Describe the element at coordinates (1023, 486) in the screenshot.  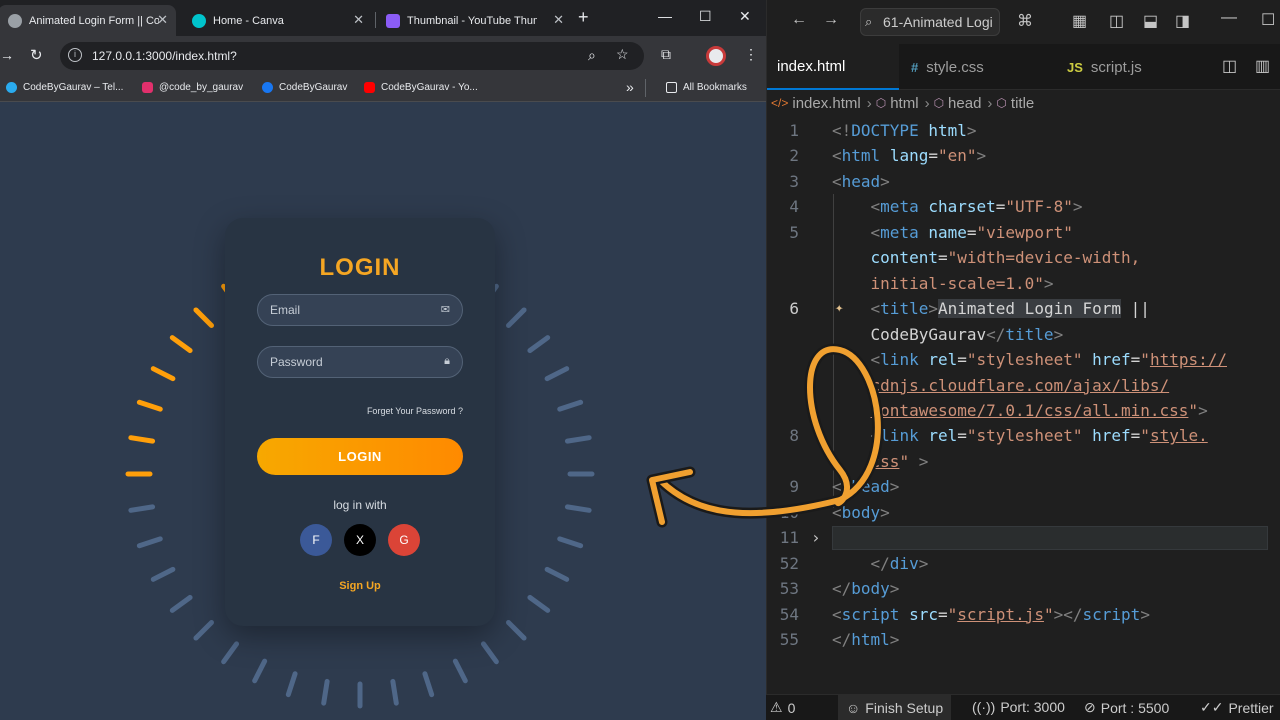
I see `code-line: 9 </head>` at that location.